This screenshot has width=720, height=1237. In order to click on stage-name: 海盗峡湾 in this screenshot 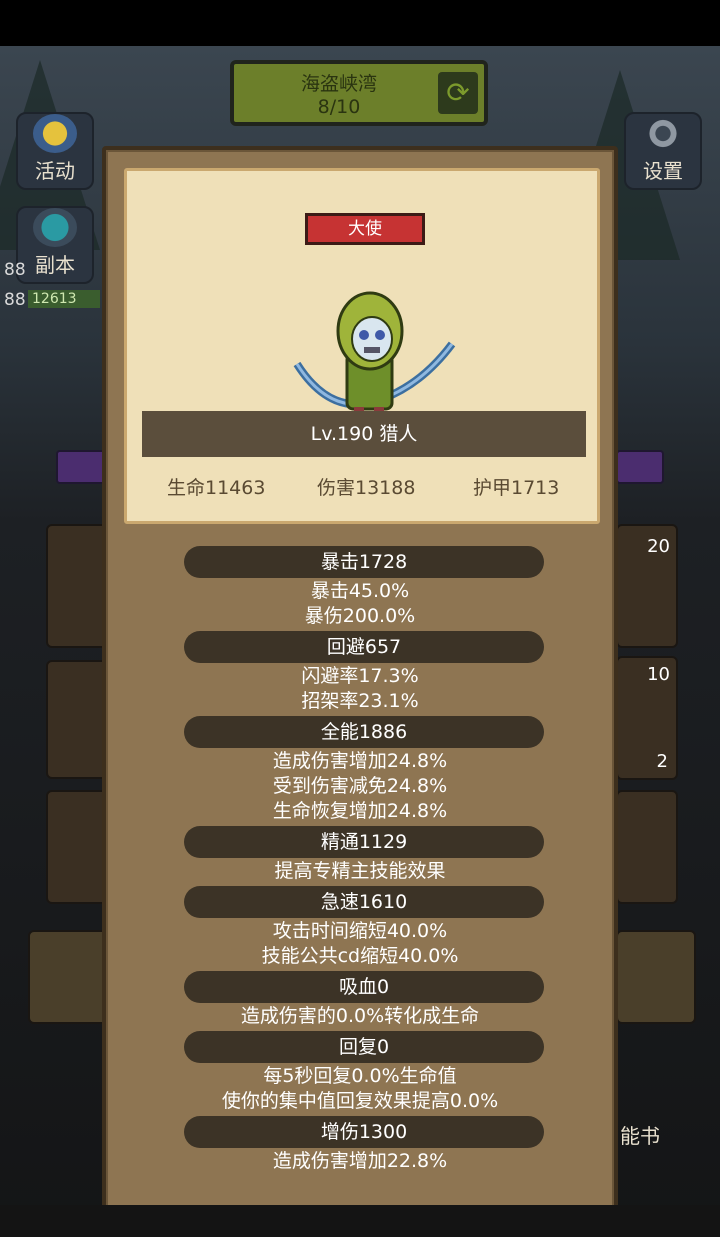, I will do `click(338, 83)`.